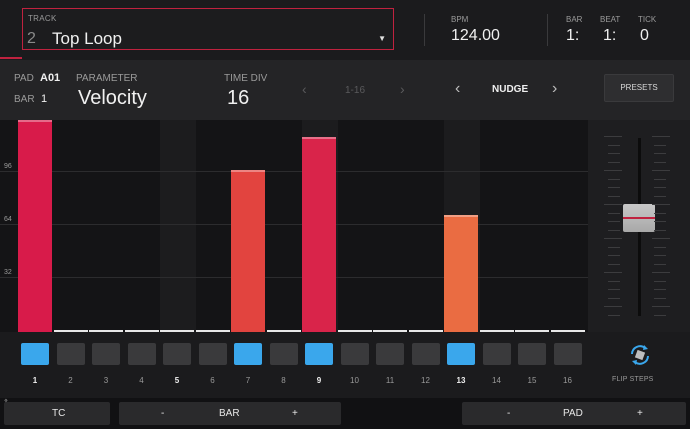  I want to click on nudge-left-icon: ‹, so click(457, 89).